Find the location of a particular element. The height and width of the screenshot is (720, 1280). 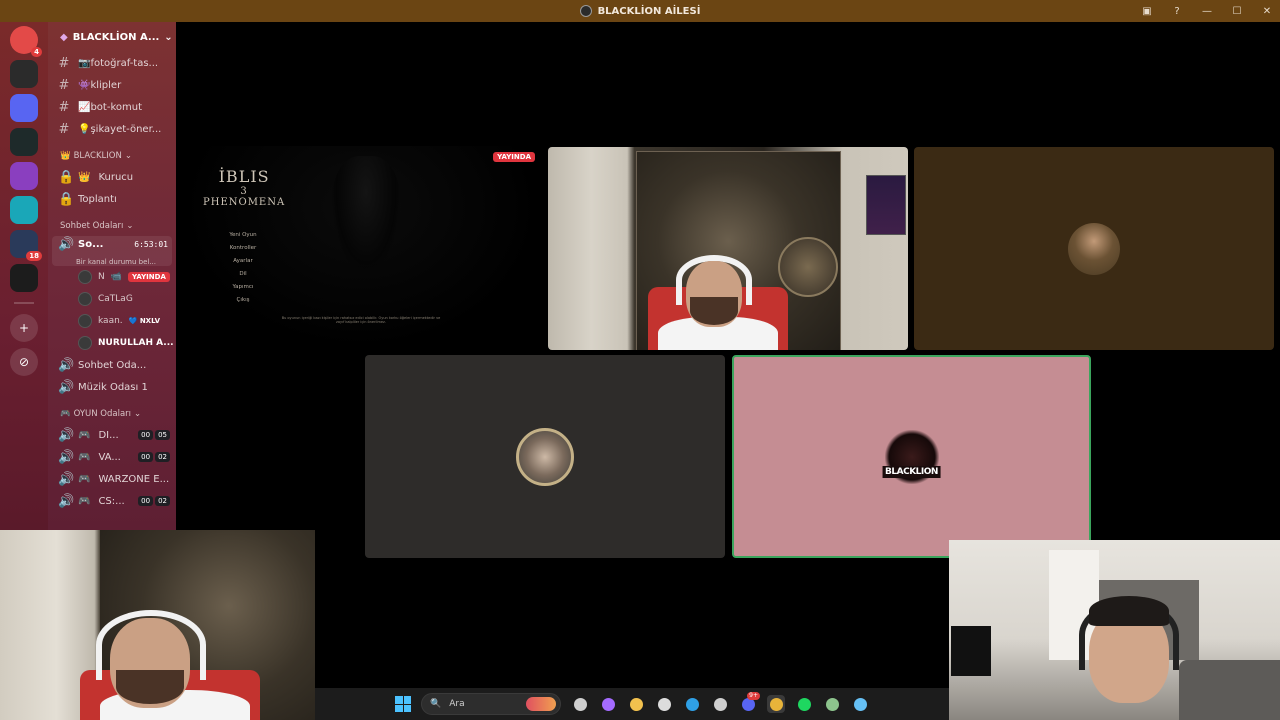

discord-home-icon: 4 is located at coordinates (26, 41).